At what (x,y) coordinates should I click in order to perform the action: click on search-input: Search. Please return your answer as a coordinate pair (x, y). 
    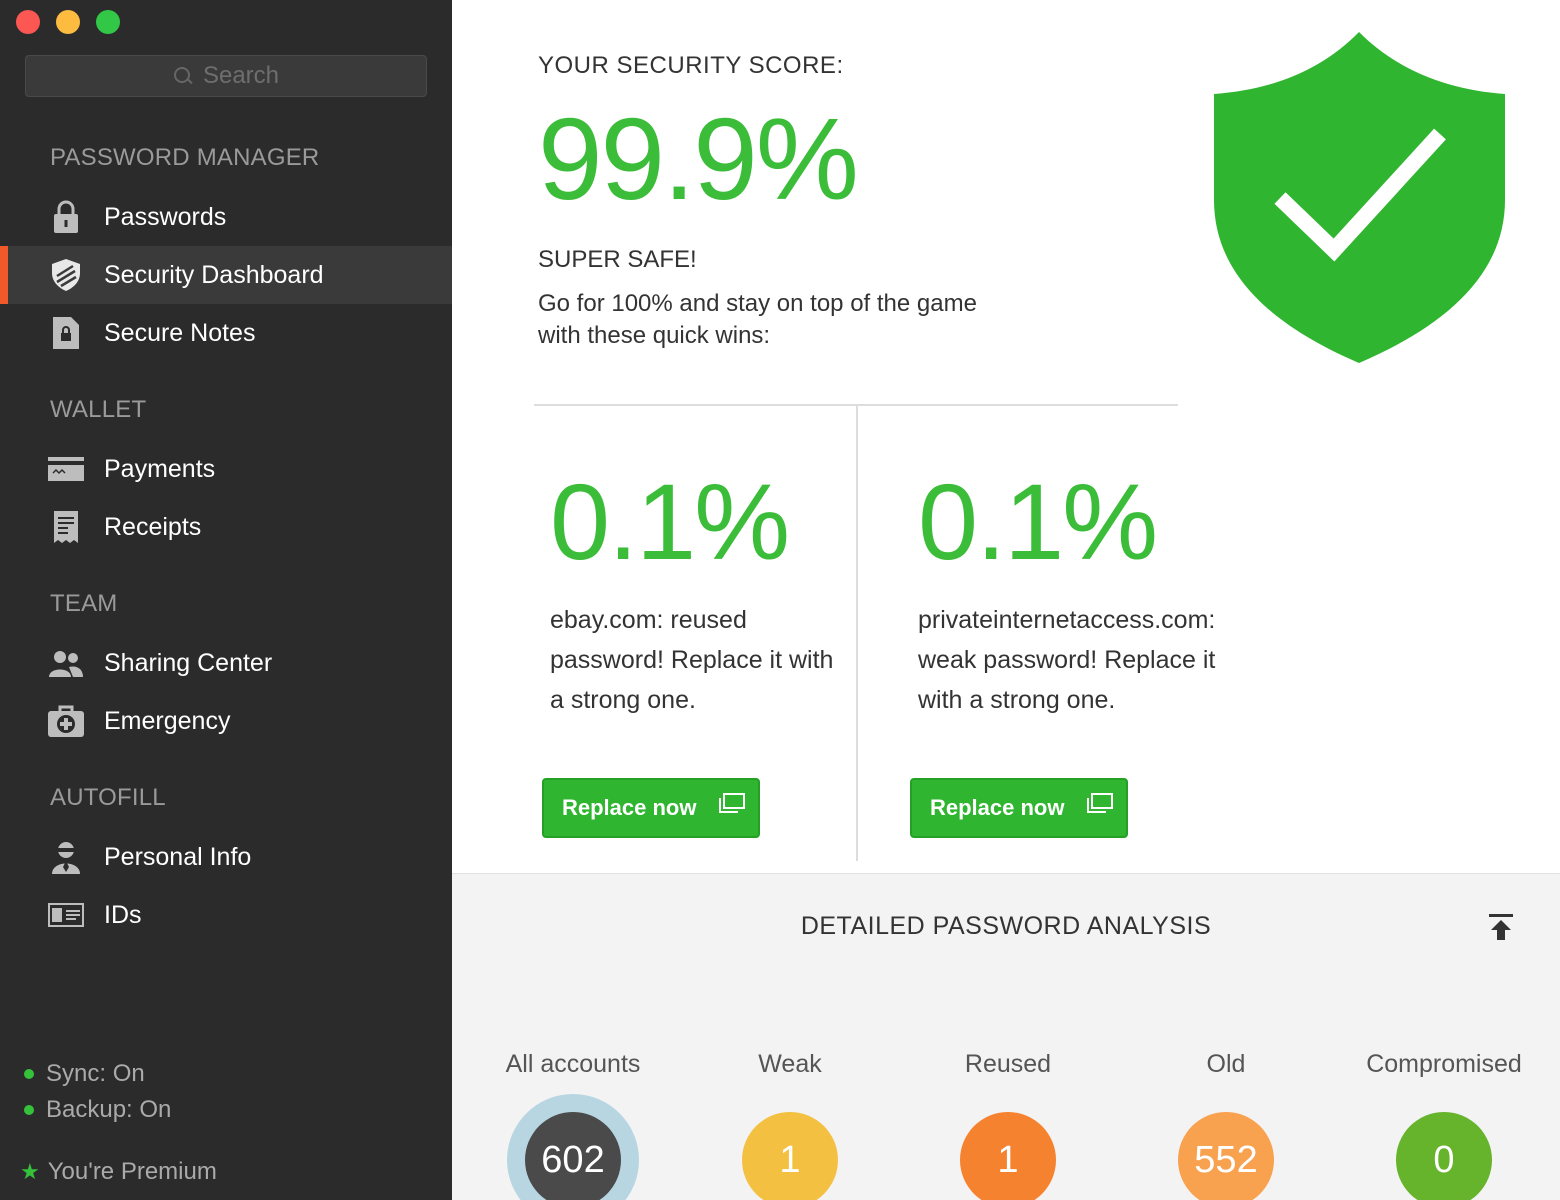
    Looking at the image, I should click on (226, 76).